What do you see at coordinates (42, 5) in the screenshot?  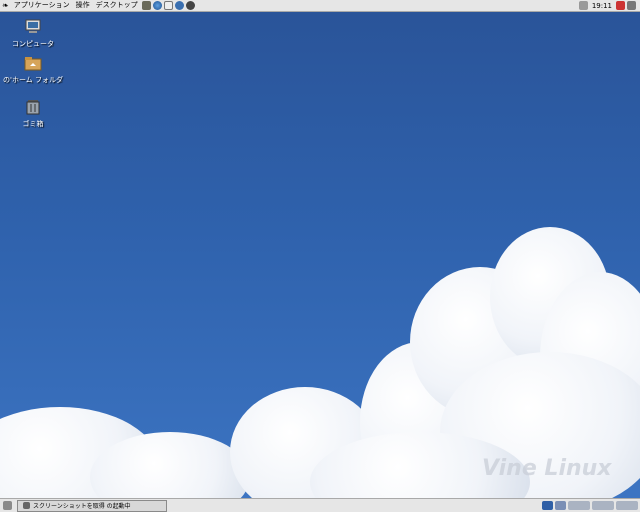 I see `menu-applications: アプリケーション` at bounding box center [42, 5].